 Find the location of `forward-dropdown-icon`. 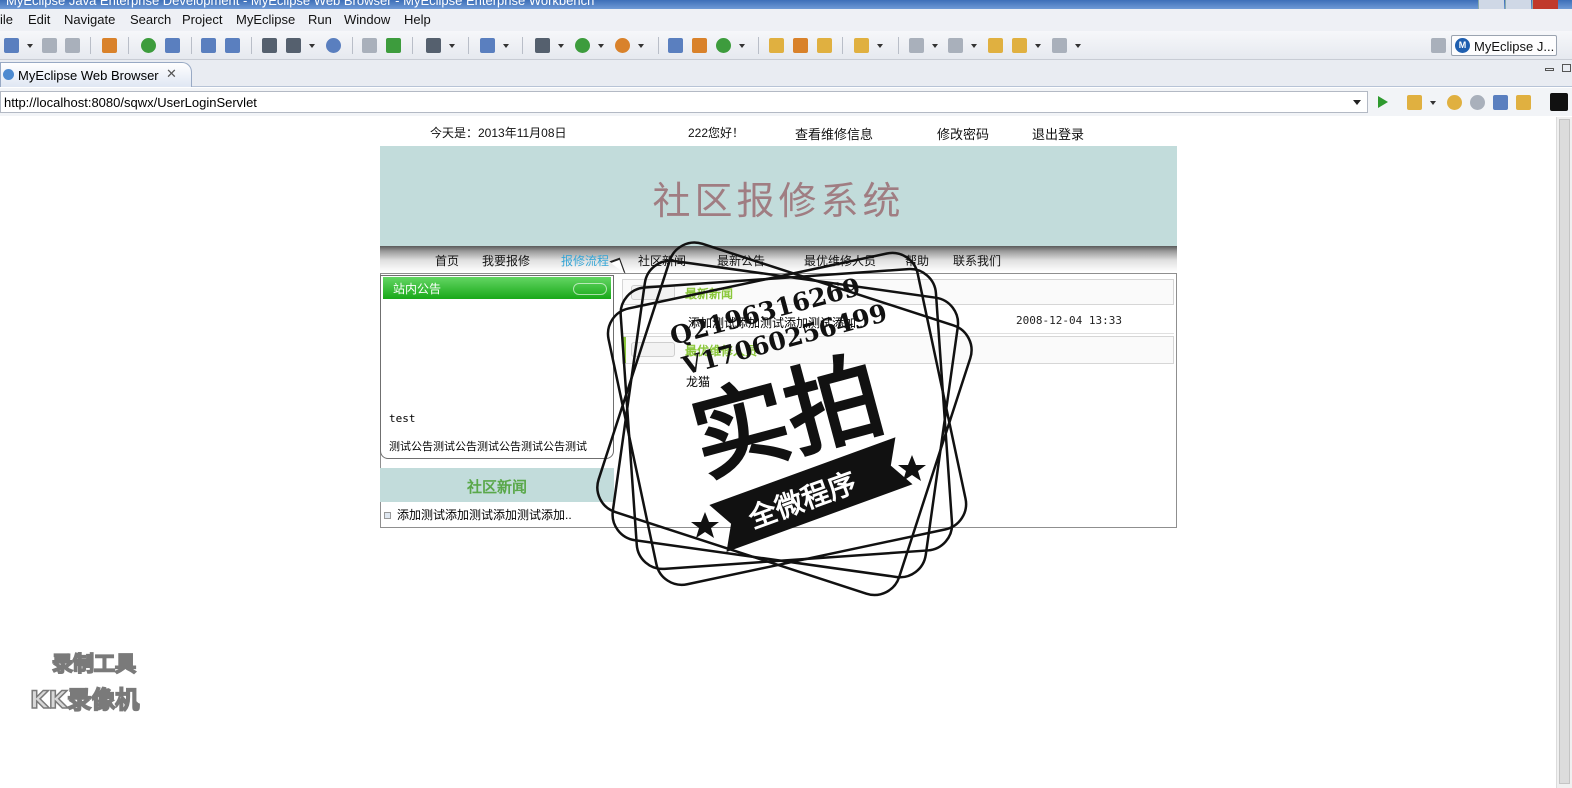

forward-dropdown-icon is located at coordinates (1078, 46).